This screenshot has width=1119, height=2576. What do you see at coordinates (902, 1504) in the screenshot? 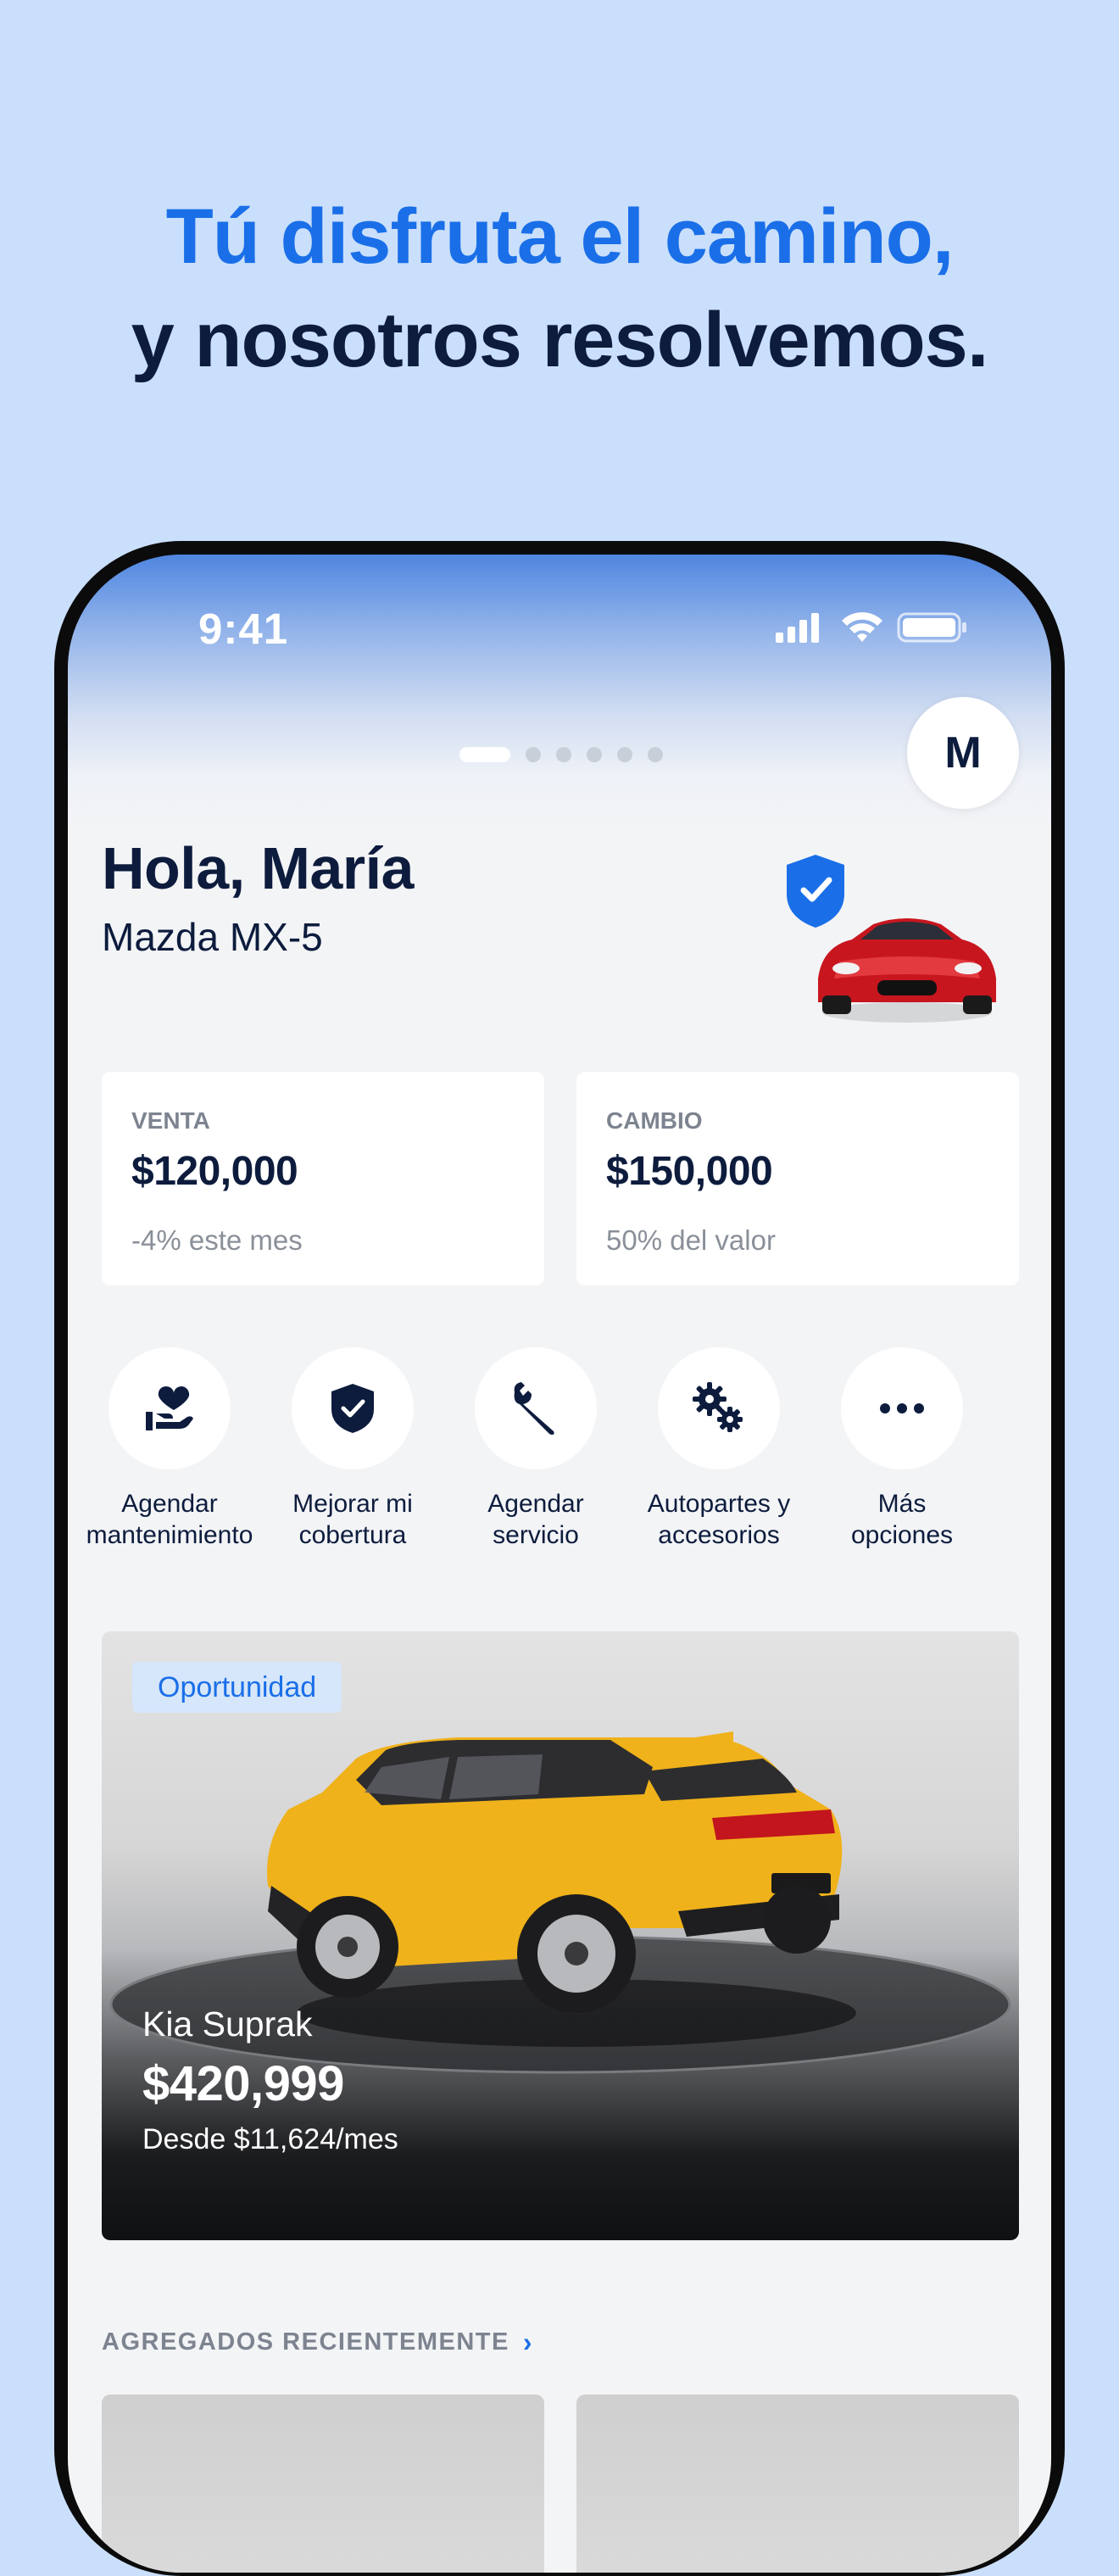
I see `action-label-line: Más` at bounding box center [902, 1504].